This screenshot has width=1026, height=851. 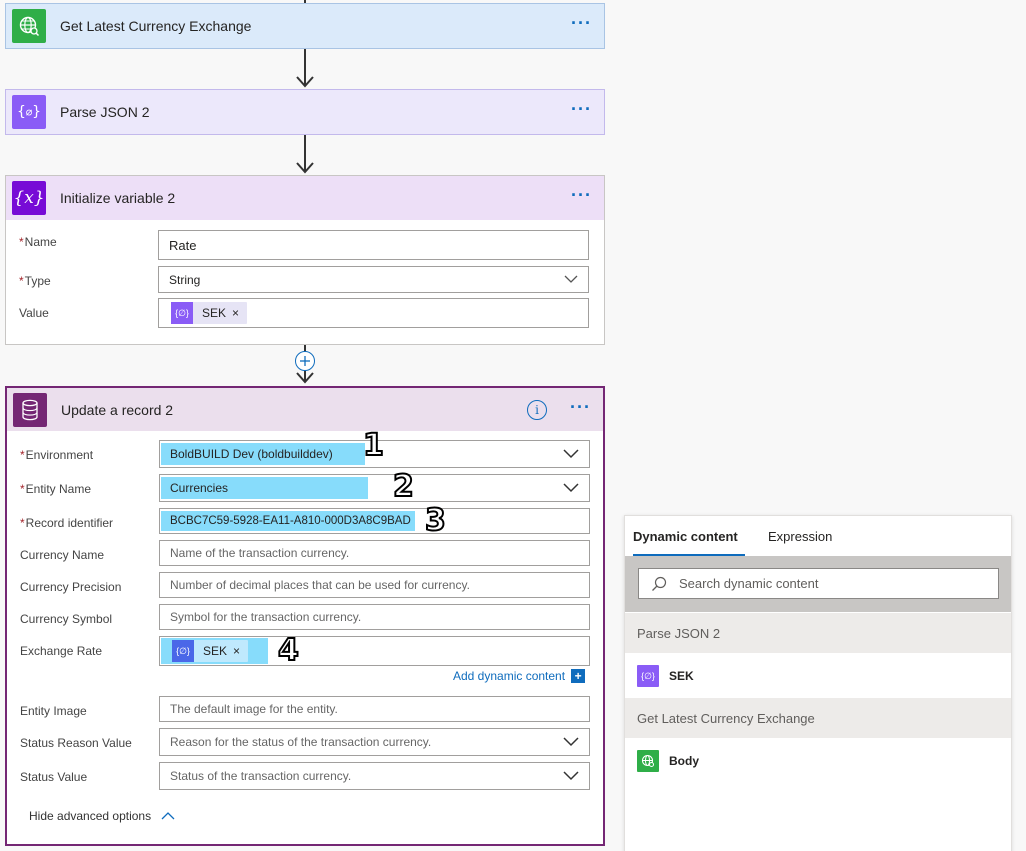 What do you see at coordinates (35, 281) in the screenshot?
I see `field-label: *Type` at bounding box center [35, 281].